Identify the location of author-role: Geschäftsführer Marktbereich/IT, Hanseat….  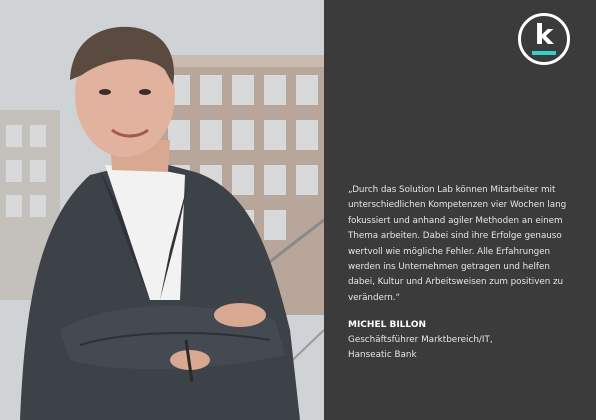
(463, 348).